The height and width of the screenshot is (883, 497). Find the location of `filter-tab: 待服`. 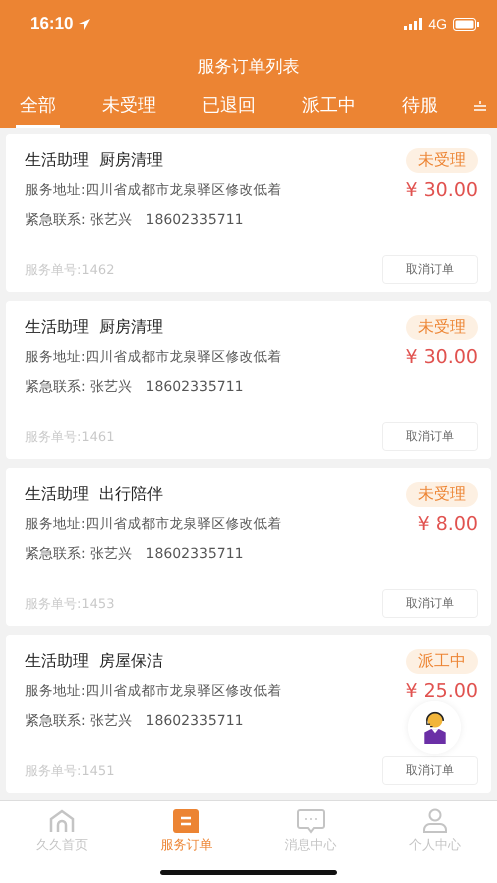

filter-tab: 待服 is located at coordinates (420, 106).